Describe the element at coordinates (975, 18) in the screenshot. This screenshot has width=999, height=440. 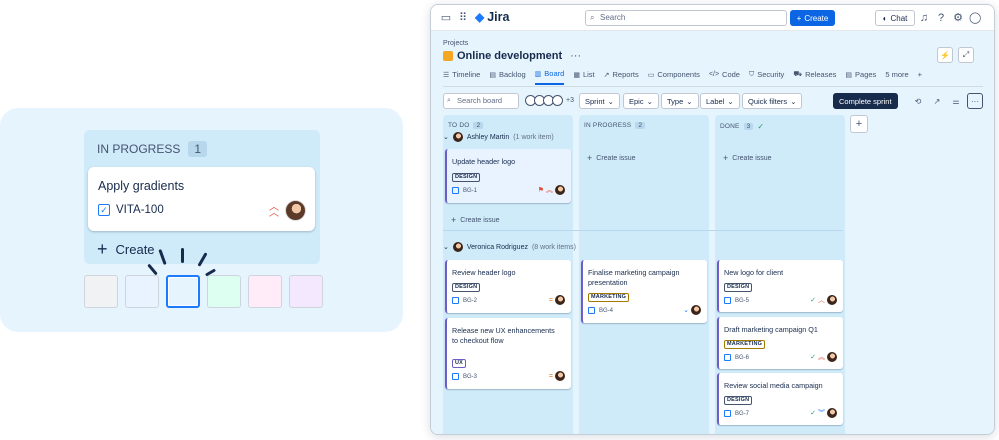
I see `profile-avatar-icon: ◯` at that location.